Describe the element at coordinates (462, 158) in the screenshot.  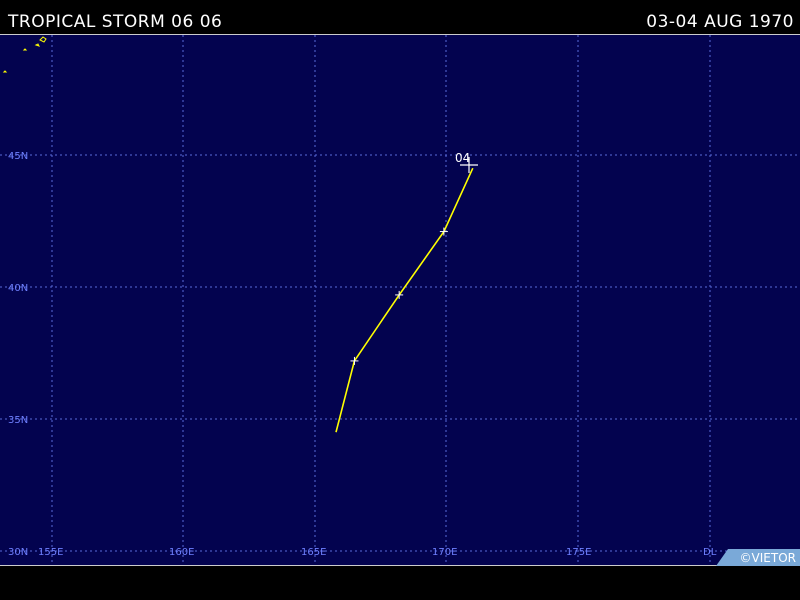
I see `end-position-label: 04` at that location.